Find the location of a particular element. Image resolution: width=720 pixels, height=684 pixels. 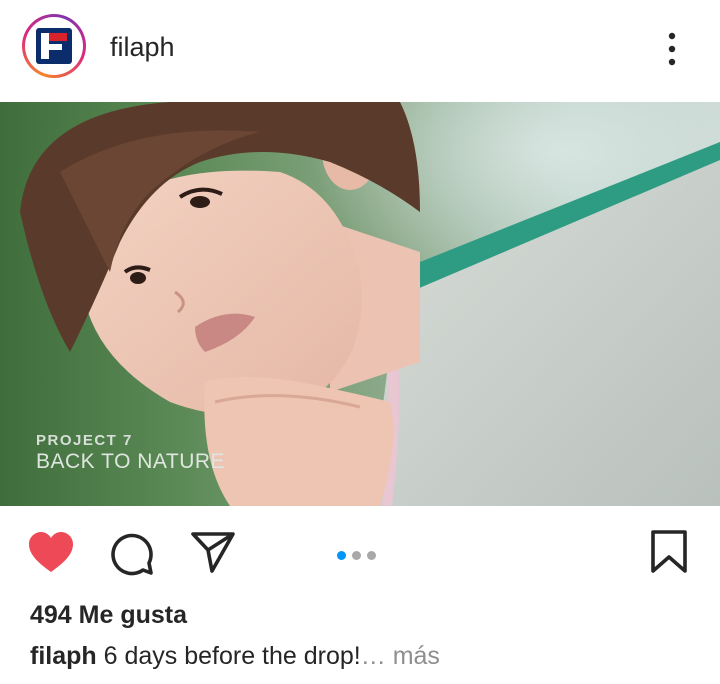

more-link: más is located at coordinates (416, 656).